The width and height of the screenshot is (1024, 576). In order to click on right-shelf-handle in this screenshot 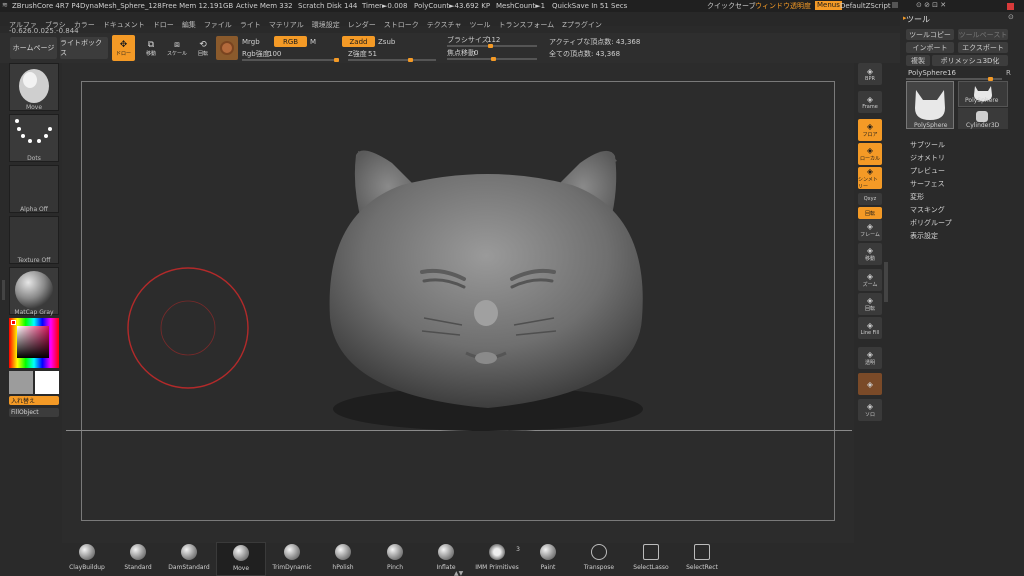, I will do `click(886, 282)`.